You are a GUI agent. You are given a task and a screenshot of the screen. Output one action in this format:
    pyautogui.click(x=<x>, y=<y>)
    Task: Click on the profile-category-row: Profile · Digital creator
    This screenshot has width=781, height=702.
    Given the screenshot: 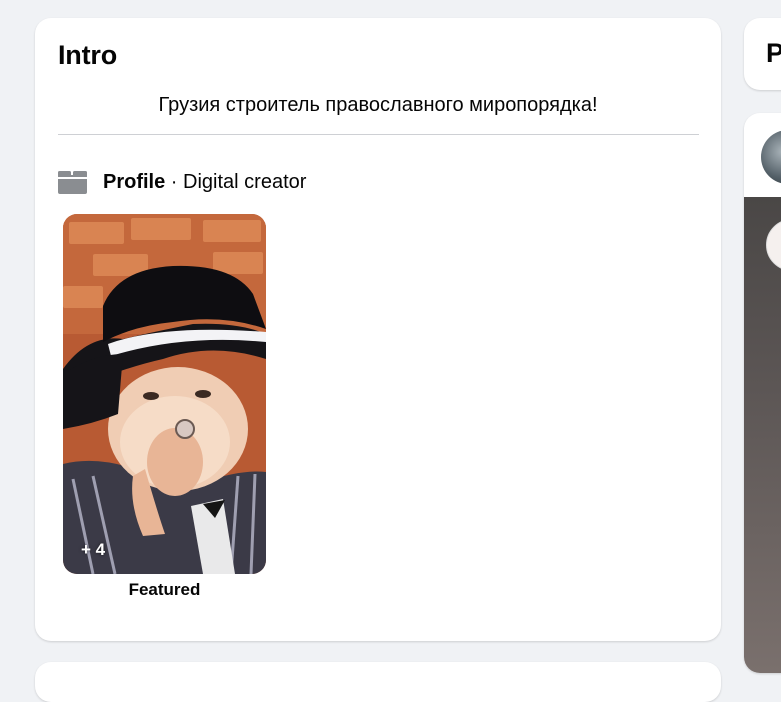 What is the action you would take?
    pyautogui.click(x=182, y=182)
    